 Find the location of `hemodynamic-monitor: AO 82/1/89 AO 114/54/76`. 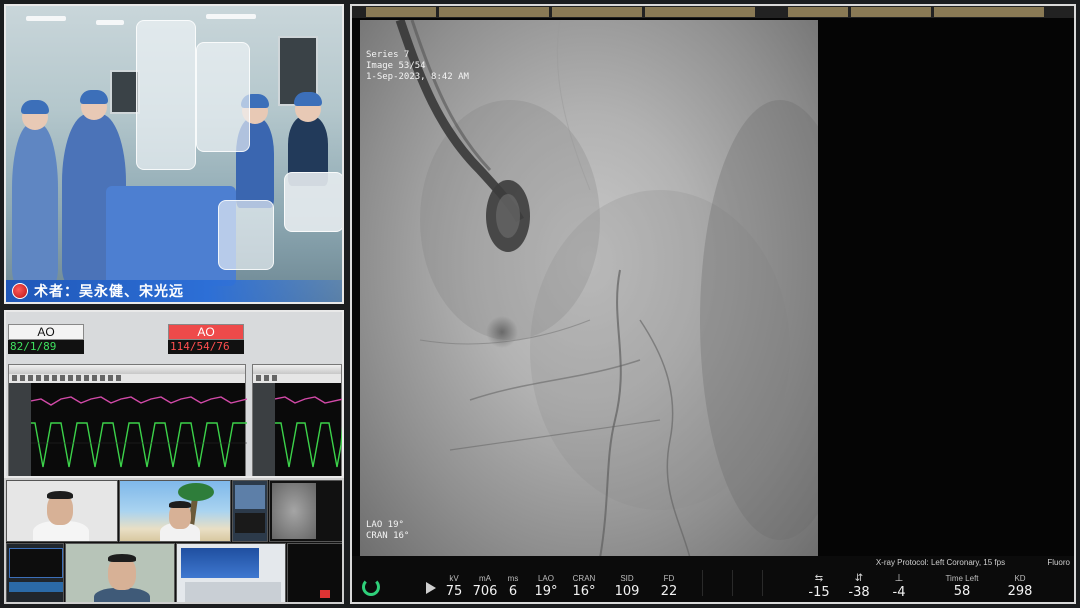

hemodynamic-monitor: AO 82/1/89 AO 114/54/76 is located at coordinates (174, 394).